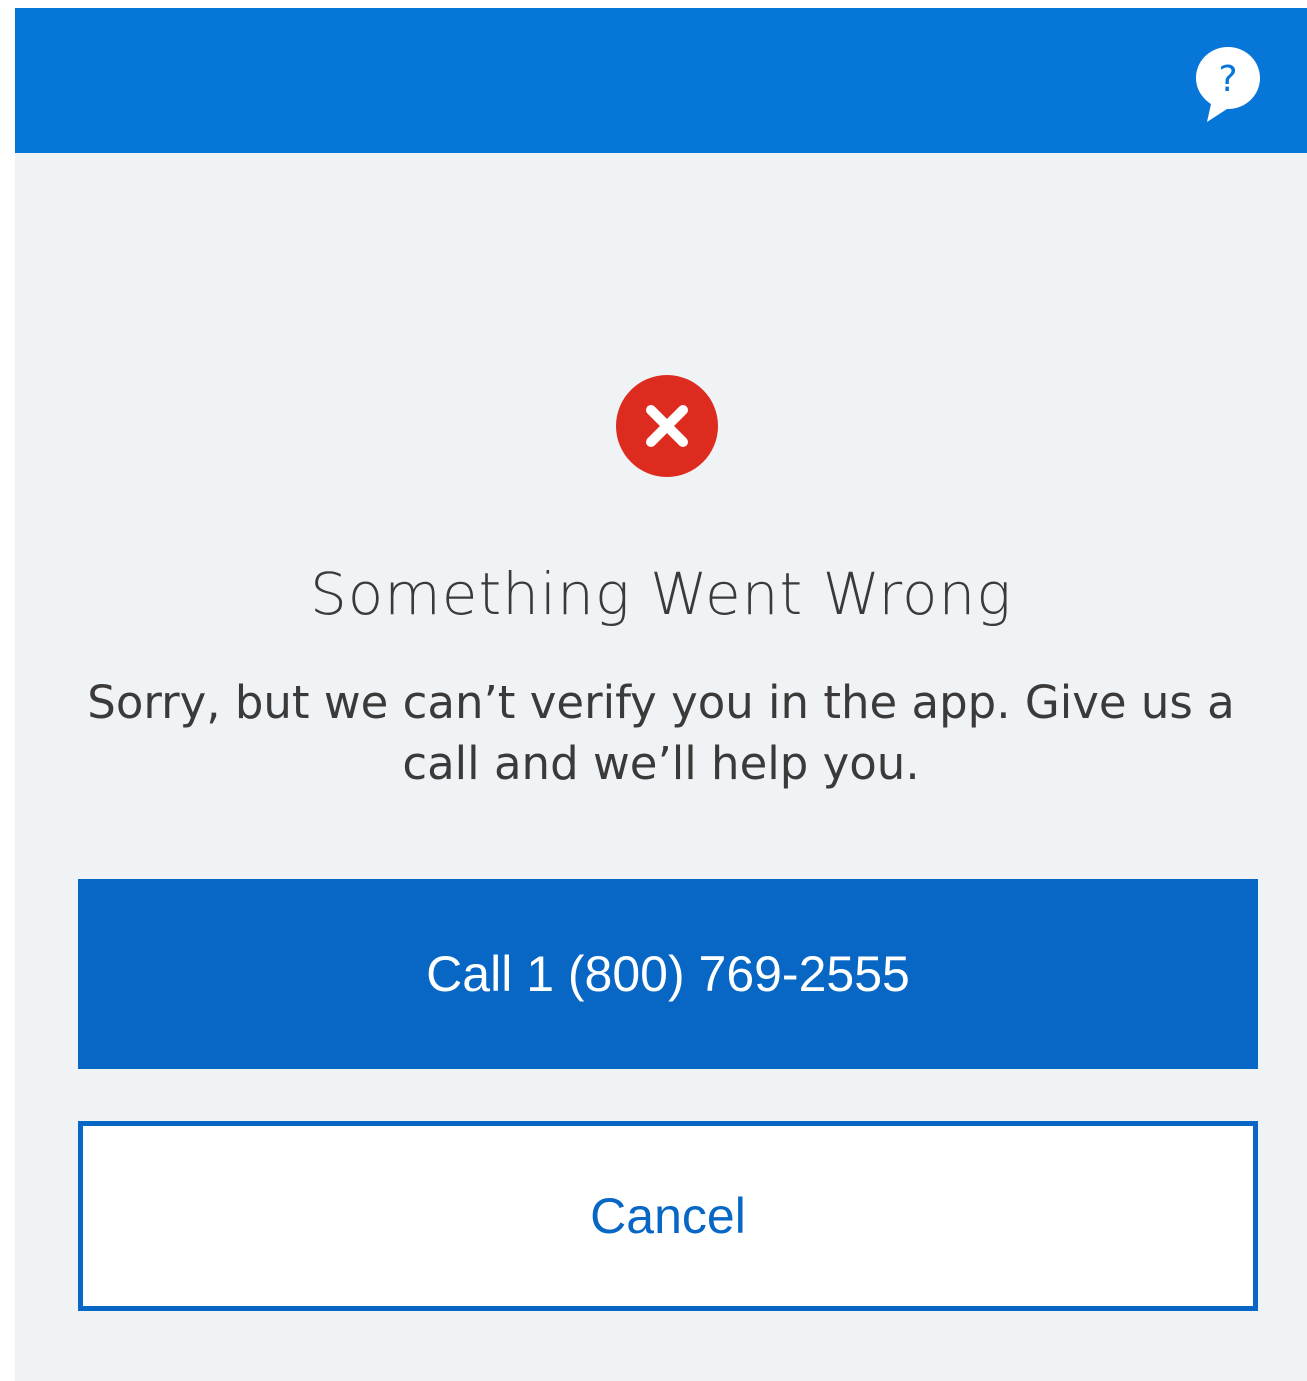 This screenshot has width=1307, height=1381. Describe the element at coordinates (661, 80) in the screenshot. I see `top-app-bar: ?` at that location.